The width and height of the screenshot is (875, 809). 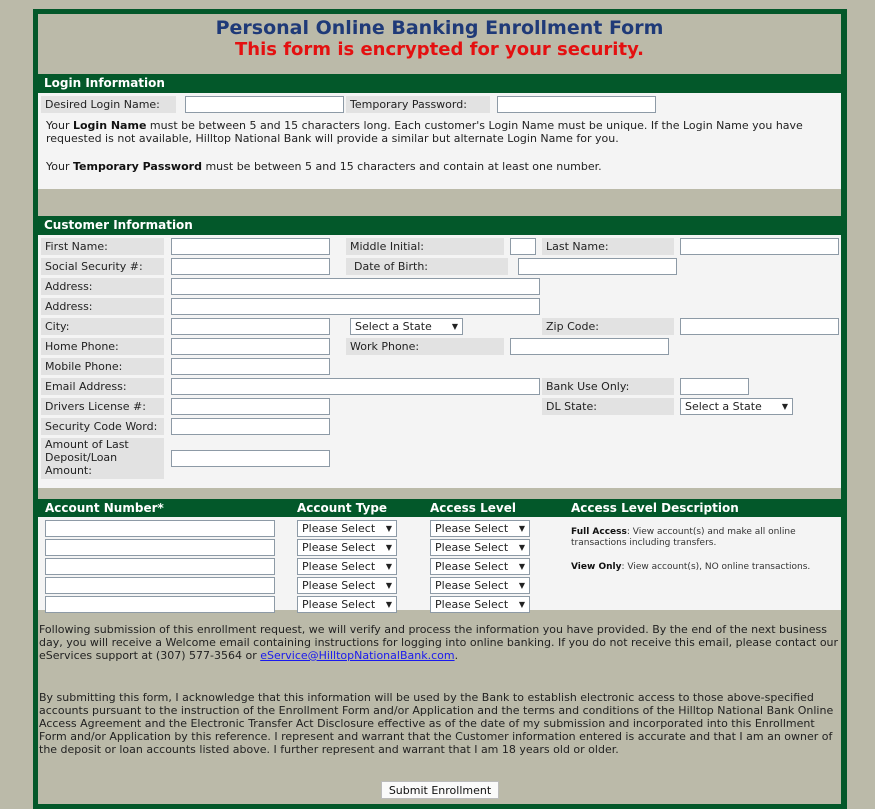 What do you see at coordinates (608, 246) in the screenshot?
I see `last-name-label: Last Name:` at bounding box center [608, 246].